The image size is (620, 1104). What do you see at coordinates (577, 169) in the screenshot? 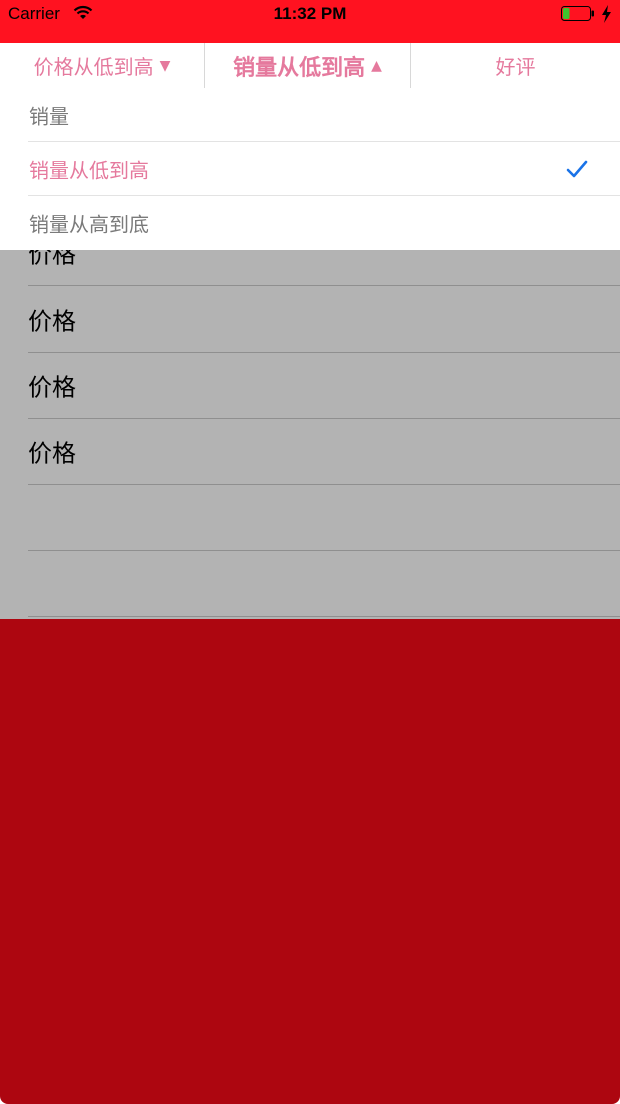
I see `checkmark-icon` at bounding box center [577, 169].